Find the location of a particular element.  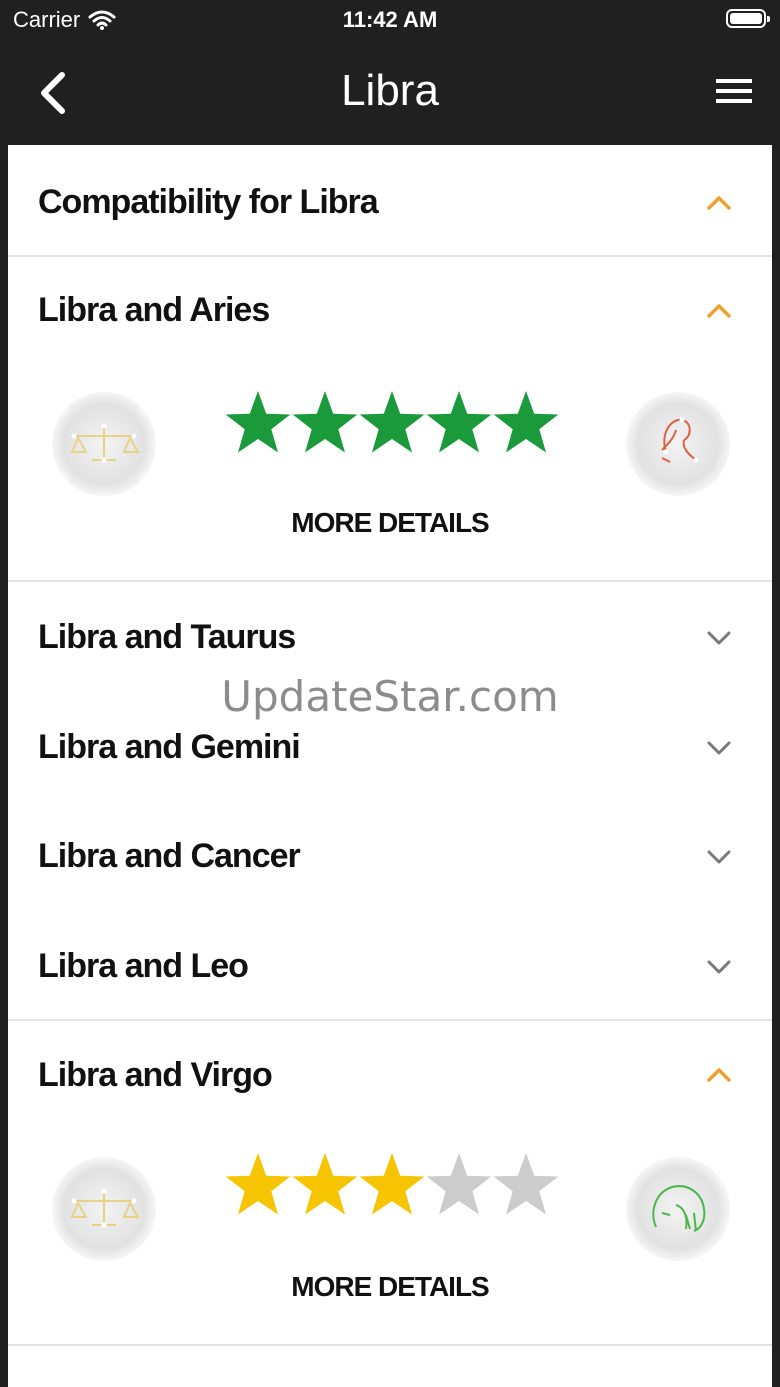

navigation-bar: Libra is located at coordinates (390, 93).